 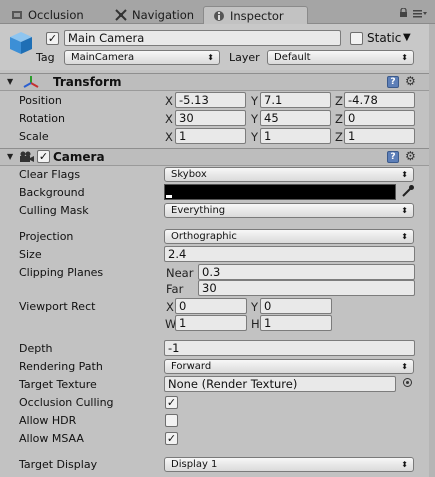 I want to click on size-label: Size, so click(x=30, y=254).